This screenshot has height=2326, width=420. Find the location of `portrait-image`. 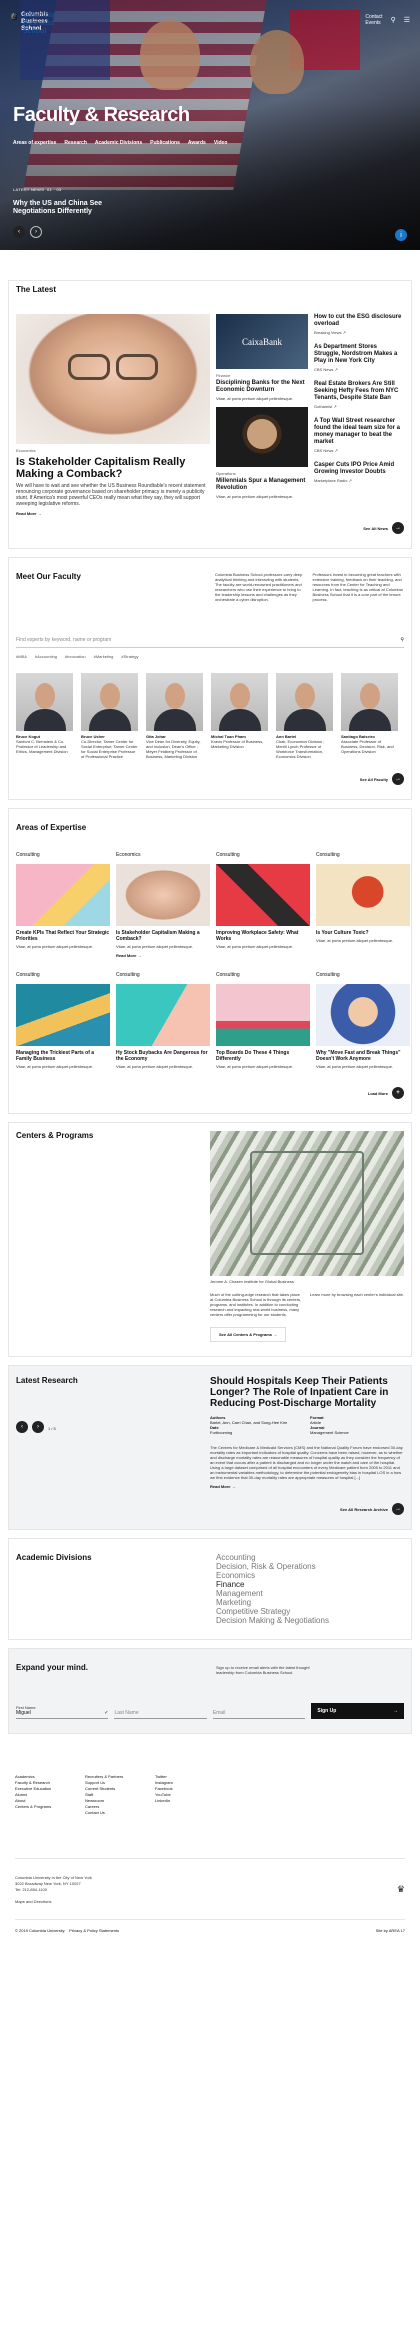

portrait-image is located at coordinates (262, 437).